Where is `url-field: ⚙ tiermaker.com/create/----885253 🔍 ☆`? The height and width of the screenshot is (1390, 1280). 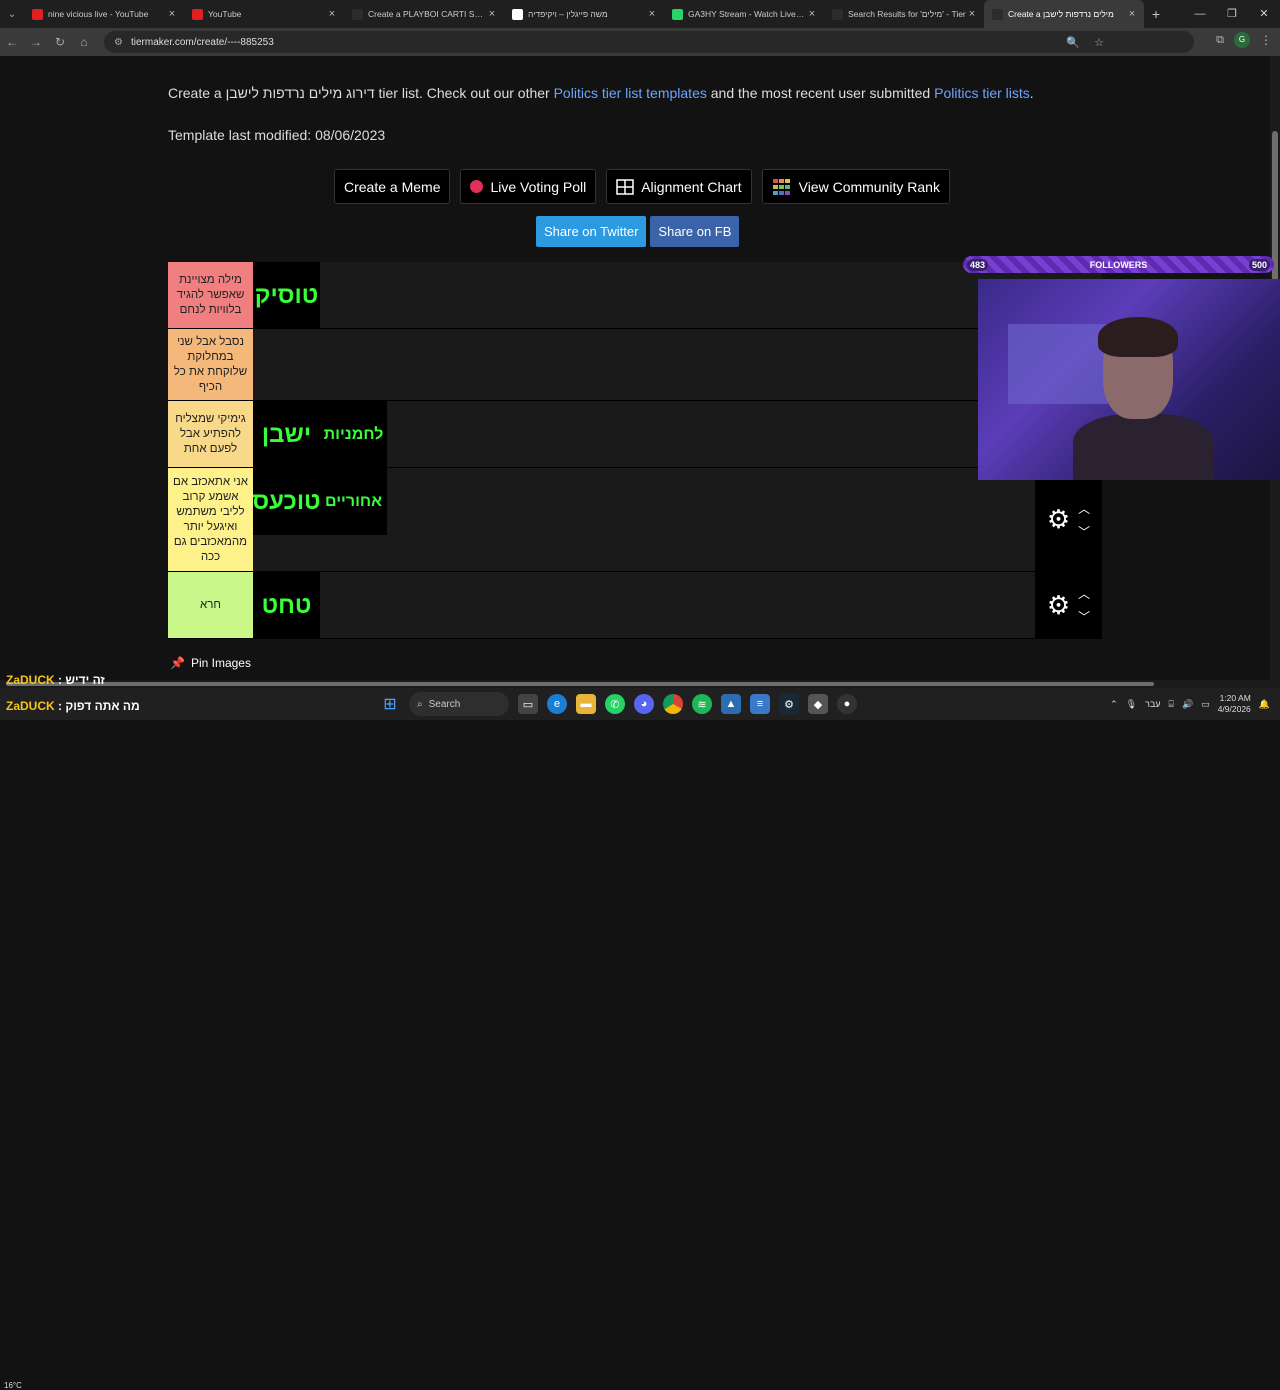
url-field: ⚙ tiermaker.com/create/----885253 🔍 ☆ is located at coordinates (649, 42).